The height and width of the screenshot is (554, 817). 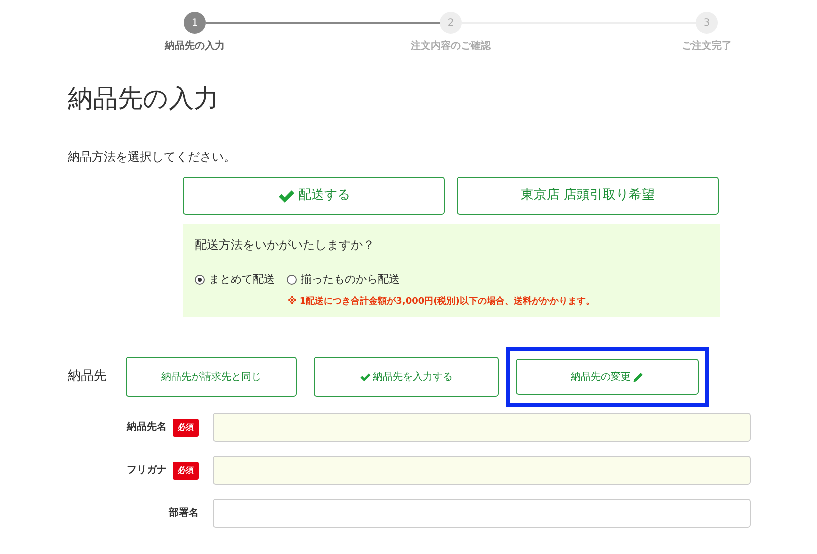 What do you see at coordinates (707, 46) in the screenshot?
I see `step-label: ご注文完了` at bounding box center [707, 46].